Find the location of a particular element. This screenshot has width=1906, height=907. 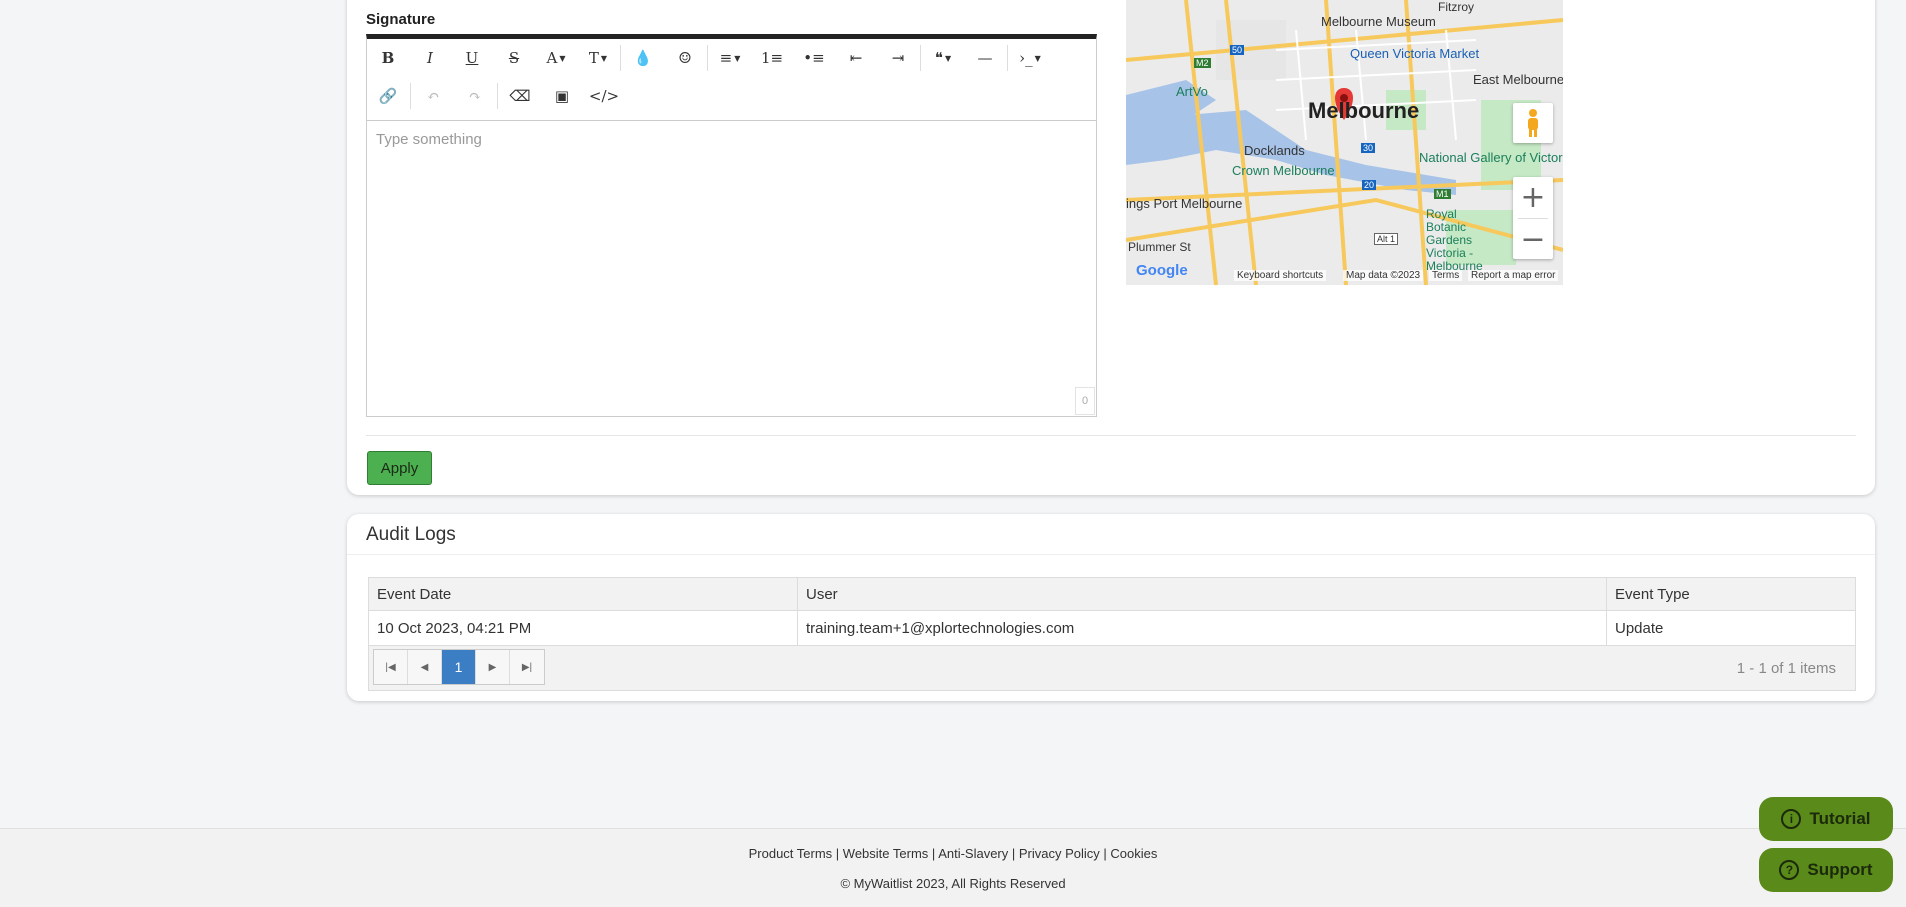

editor-toolbar: B I U S A ▼ T ▼ 💧 ☺ ≡ ▼ 1≡ •≡ ⇤ ⇥ ❝ ▼ — ›_ ▼ 🔗 ↶ ↷ ⌫ ▣ </> is located at coordinates (731, 80).